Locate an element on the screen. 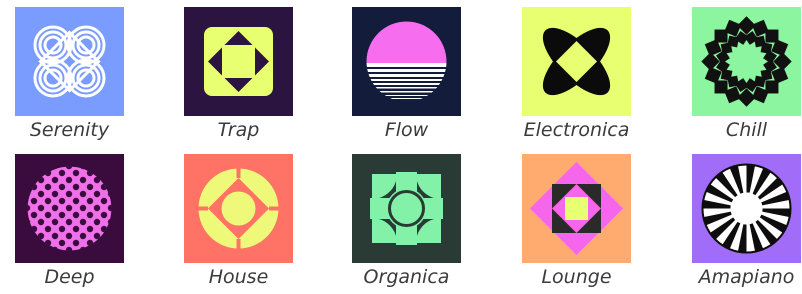 This screenshot has width=802, height=294. genre-card-organica: Organica is located at coordinates (412, 224).